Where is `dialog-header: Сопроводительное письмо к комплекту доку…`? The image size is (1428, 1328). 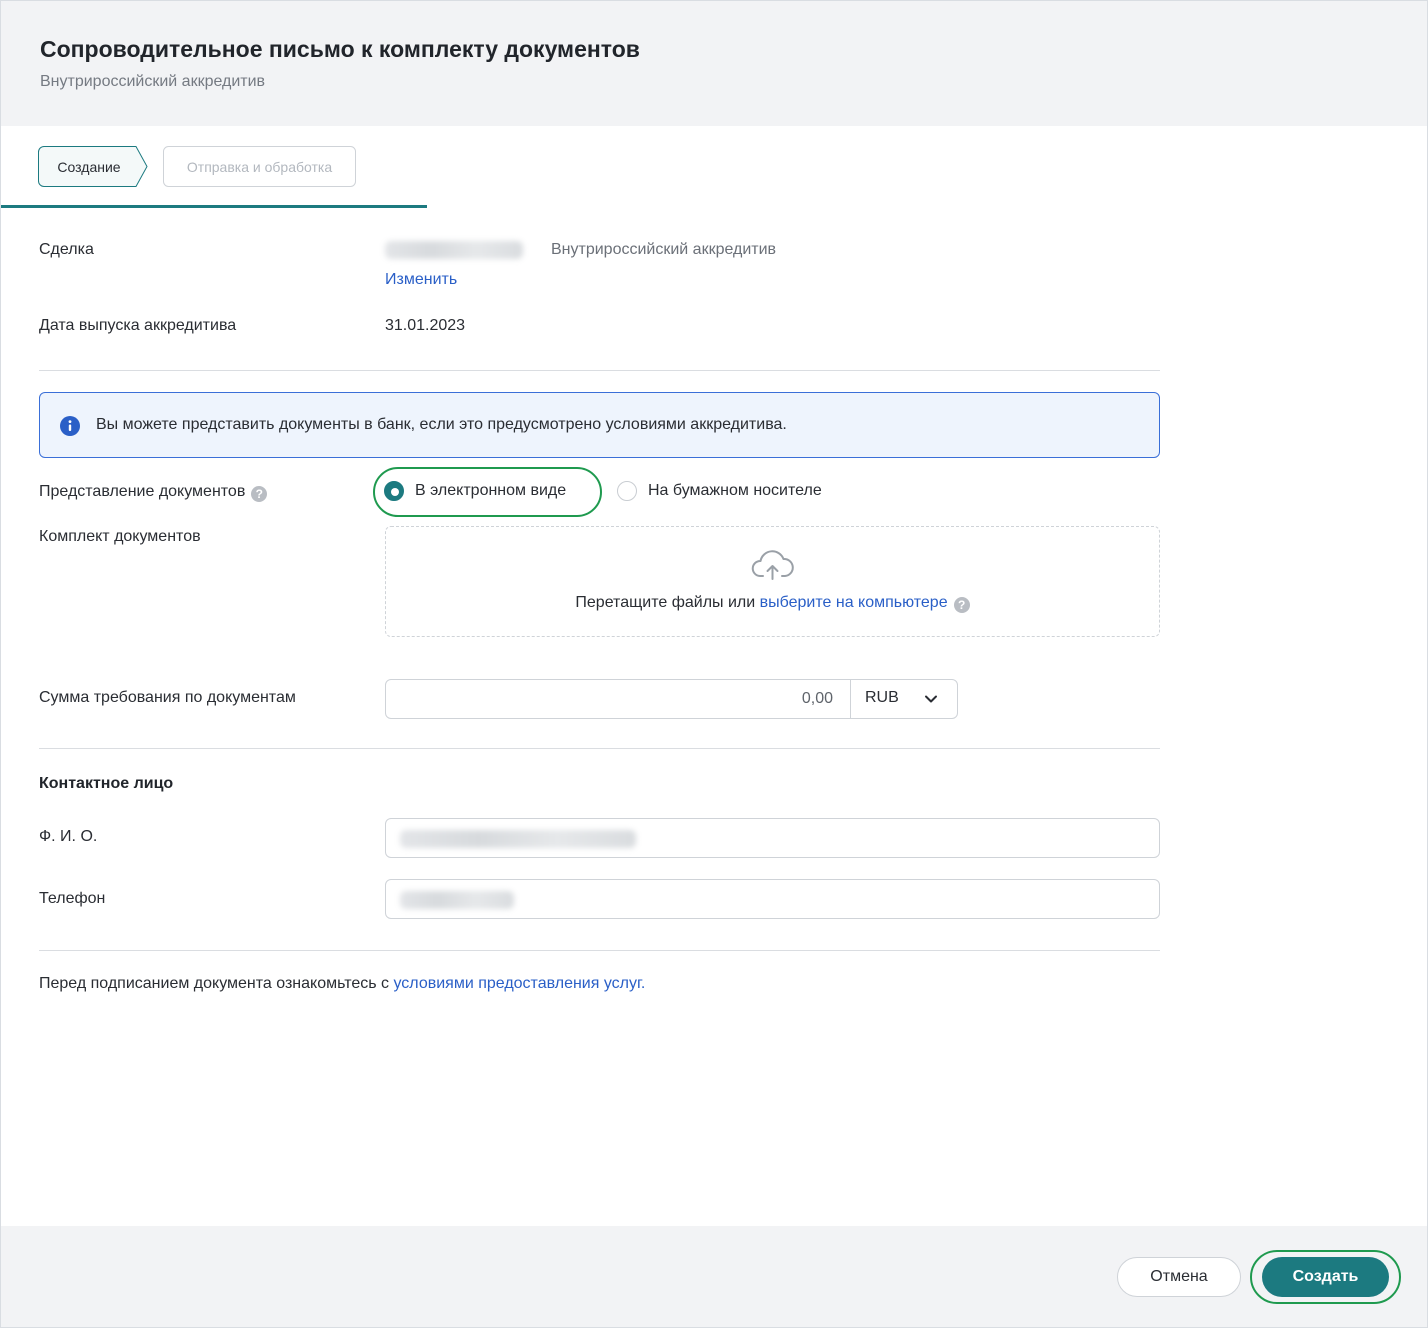 dialog-header: Сопроводительное письмо к комплекту доку… is located at coordinates (714, 63).